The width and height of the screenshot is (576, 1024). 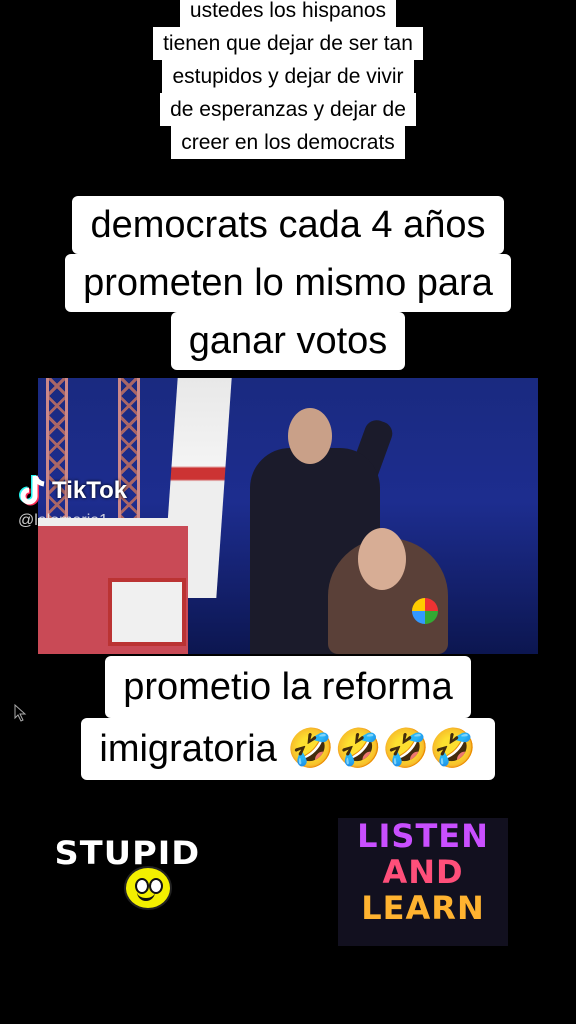 I want to click on learn-label: LEARN, so click(x=423, y=908).